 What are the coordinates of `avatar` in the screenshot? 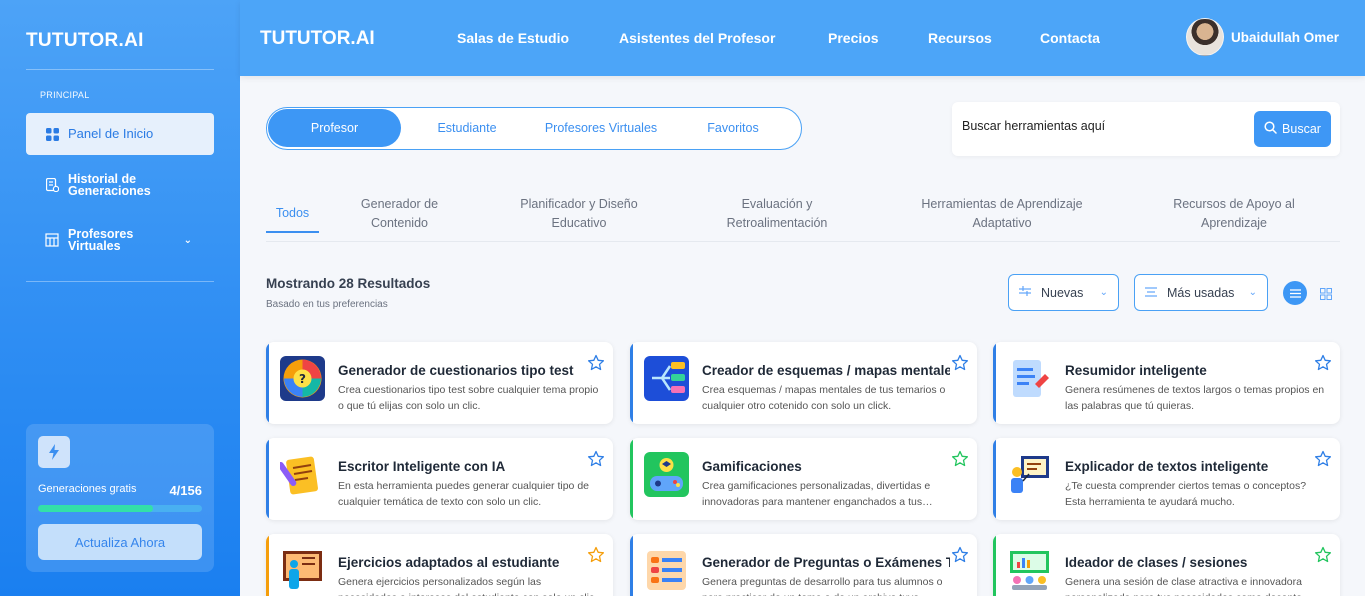 It's located at (1205, 37).